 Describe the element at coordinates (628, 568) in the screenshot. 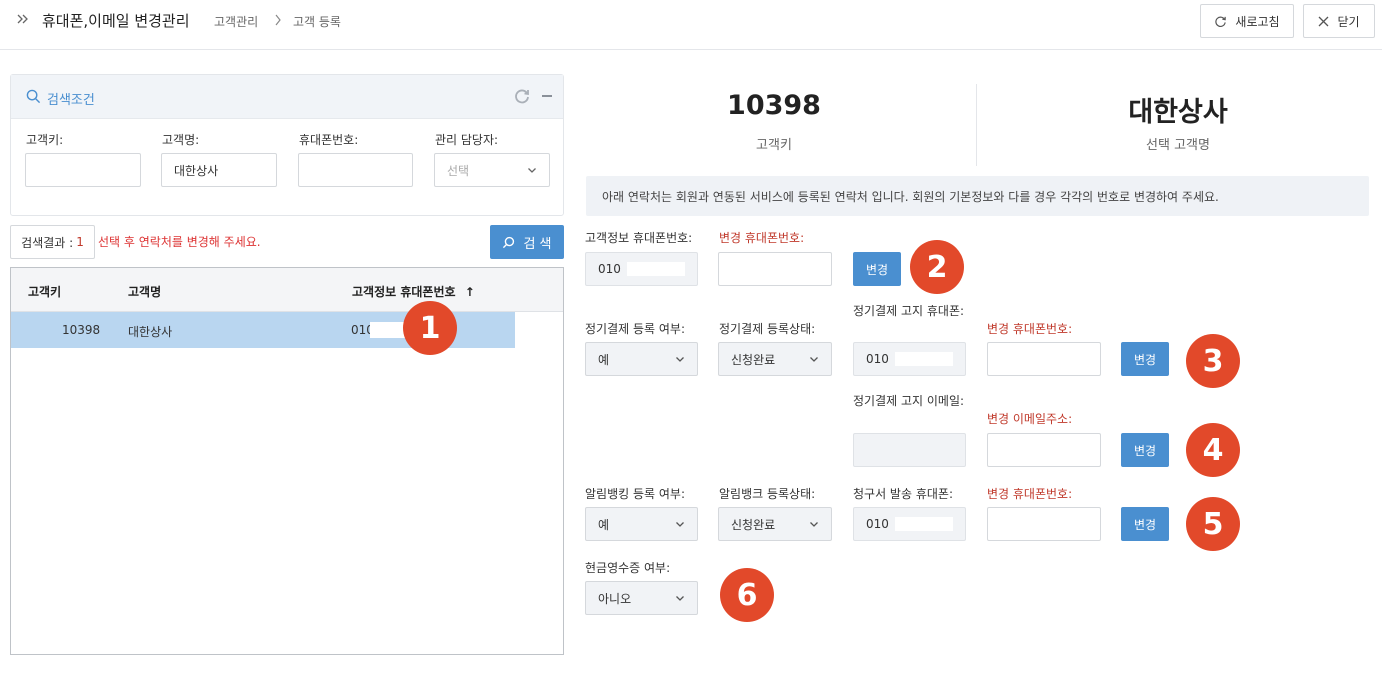

I see `cash-receipt-label: 현금영수증 여부:` at that location.